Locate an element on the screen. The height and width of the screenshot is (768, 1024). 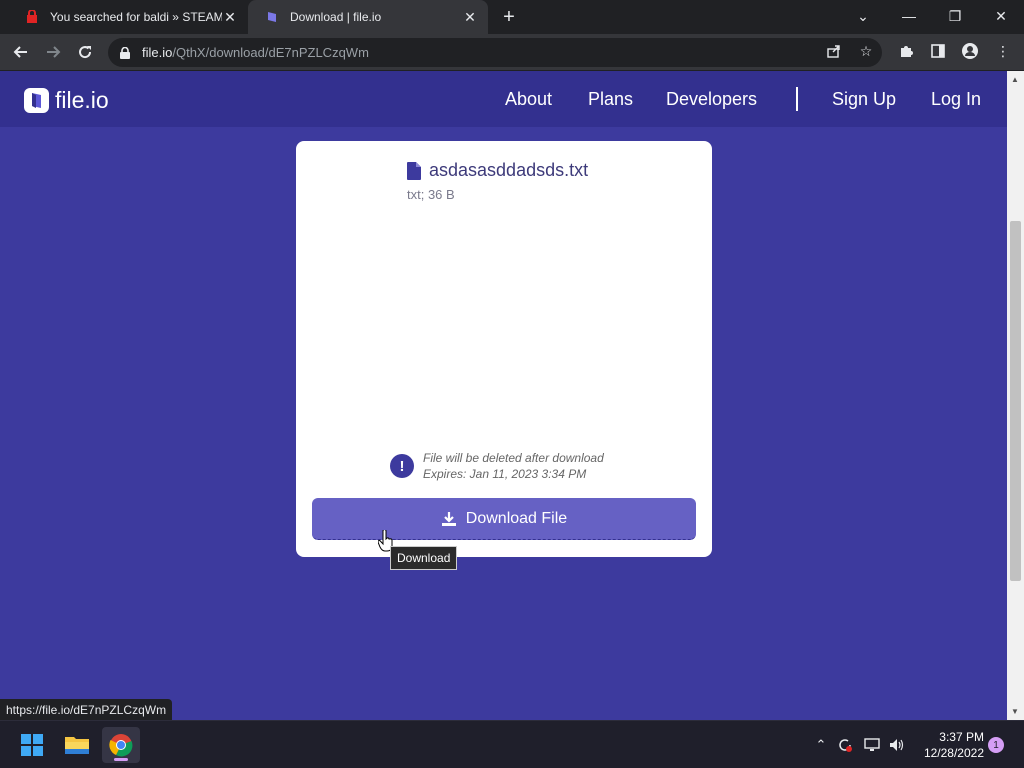
sync-icon is located at coordinates (845, 745).